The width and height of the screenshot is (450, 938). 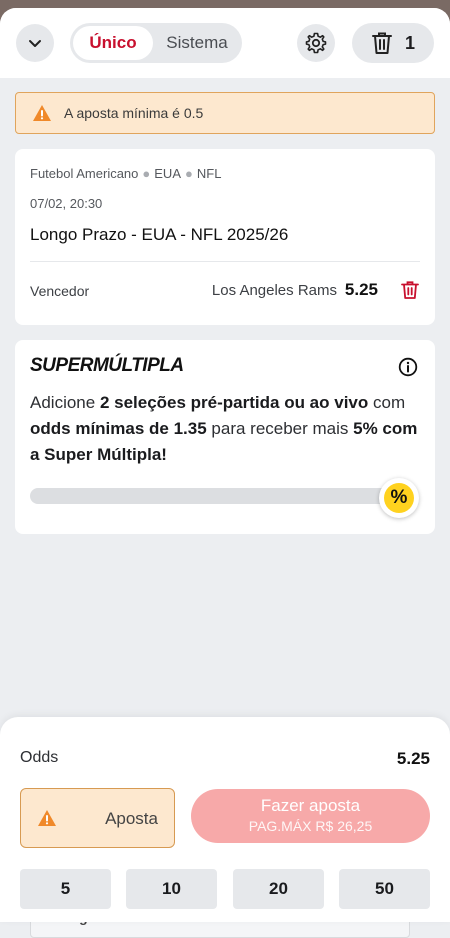 What do you see at coordinates (118, 428) in the screenshot?
I see `desc-bold: odds mínimas de 1.35` at bounding box center [118, 428].